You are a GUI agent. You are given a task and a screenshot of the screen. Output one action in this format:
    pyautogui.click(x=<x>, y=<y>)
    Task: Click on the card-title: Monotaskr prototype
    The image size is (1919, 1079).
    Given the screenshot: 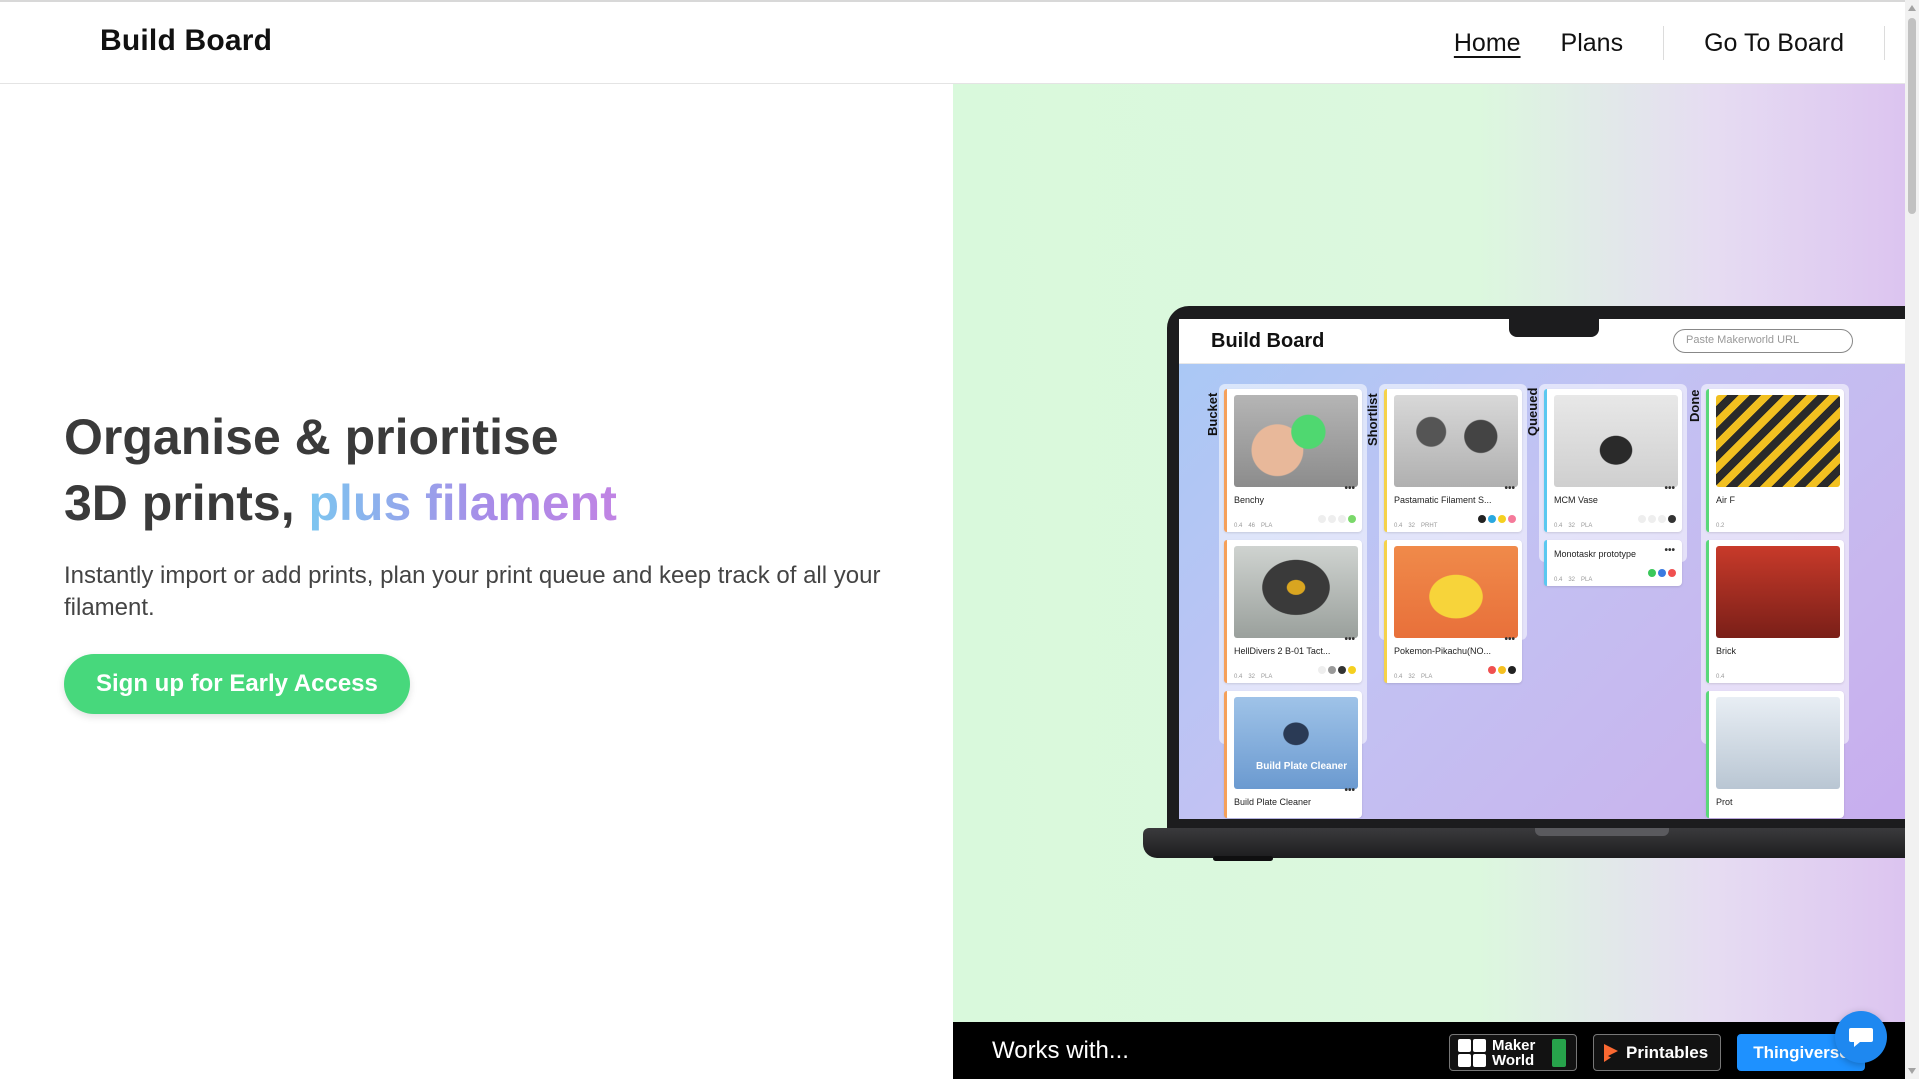 What is the action you would take?
    pyautogui.click(x=1595, y=554)
    